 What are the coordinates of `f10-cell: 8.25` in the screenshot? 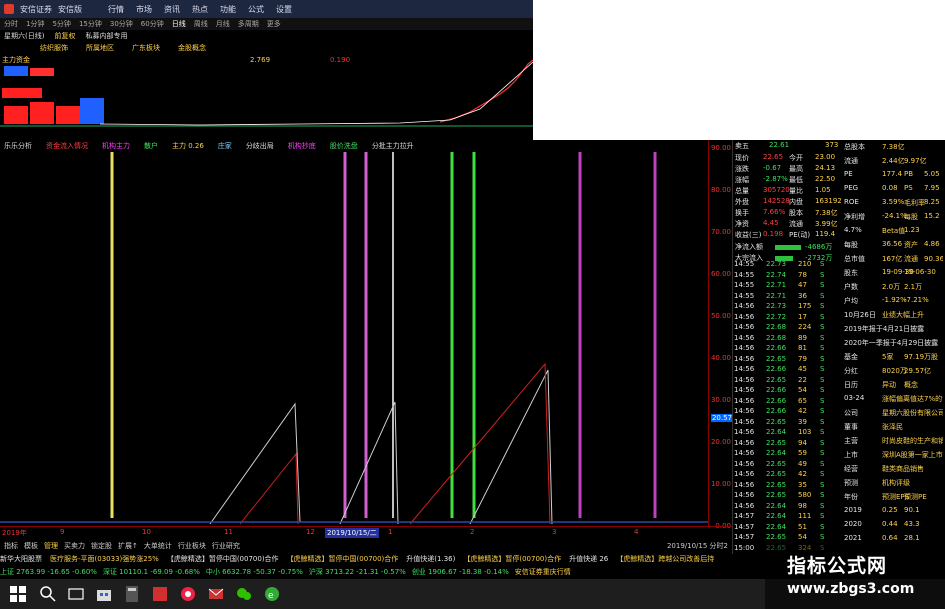 It's located at (932, 202).